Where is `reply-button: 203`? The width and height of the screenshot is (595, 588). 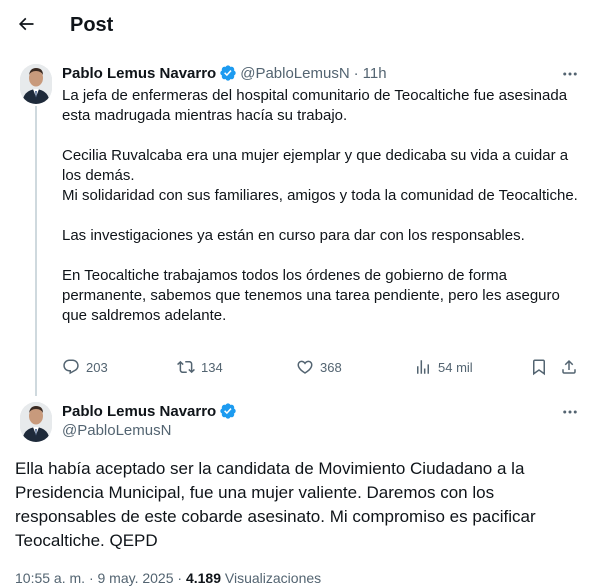 reply-button: 203 is located at coordinates (85, 367).